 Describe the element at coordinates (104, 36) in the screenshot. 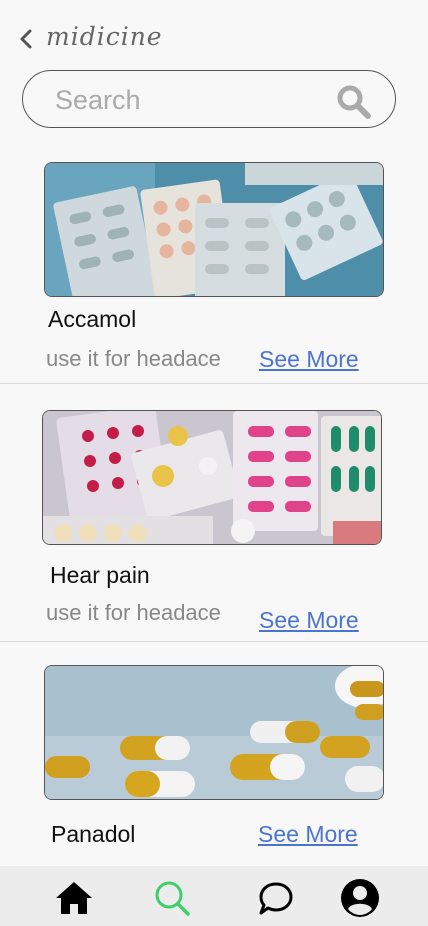

I see `page-title: midicine` at that location.